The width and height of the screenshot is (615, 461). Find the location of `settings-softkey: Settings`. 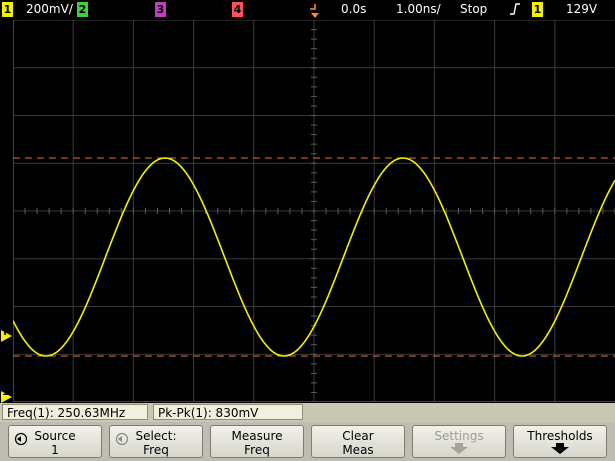

settings-softkey: Settings is located at coordinates (459, 441).